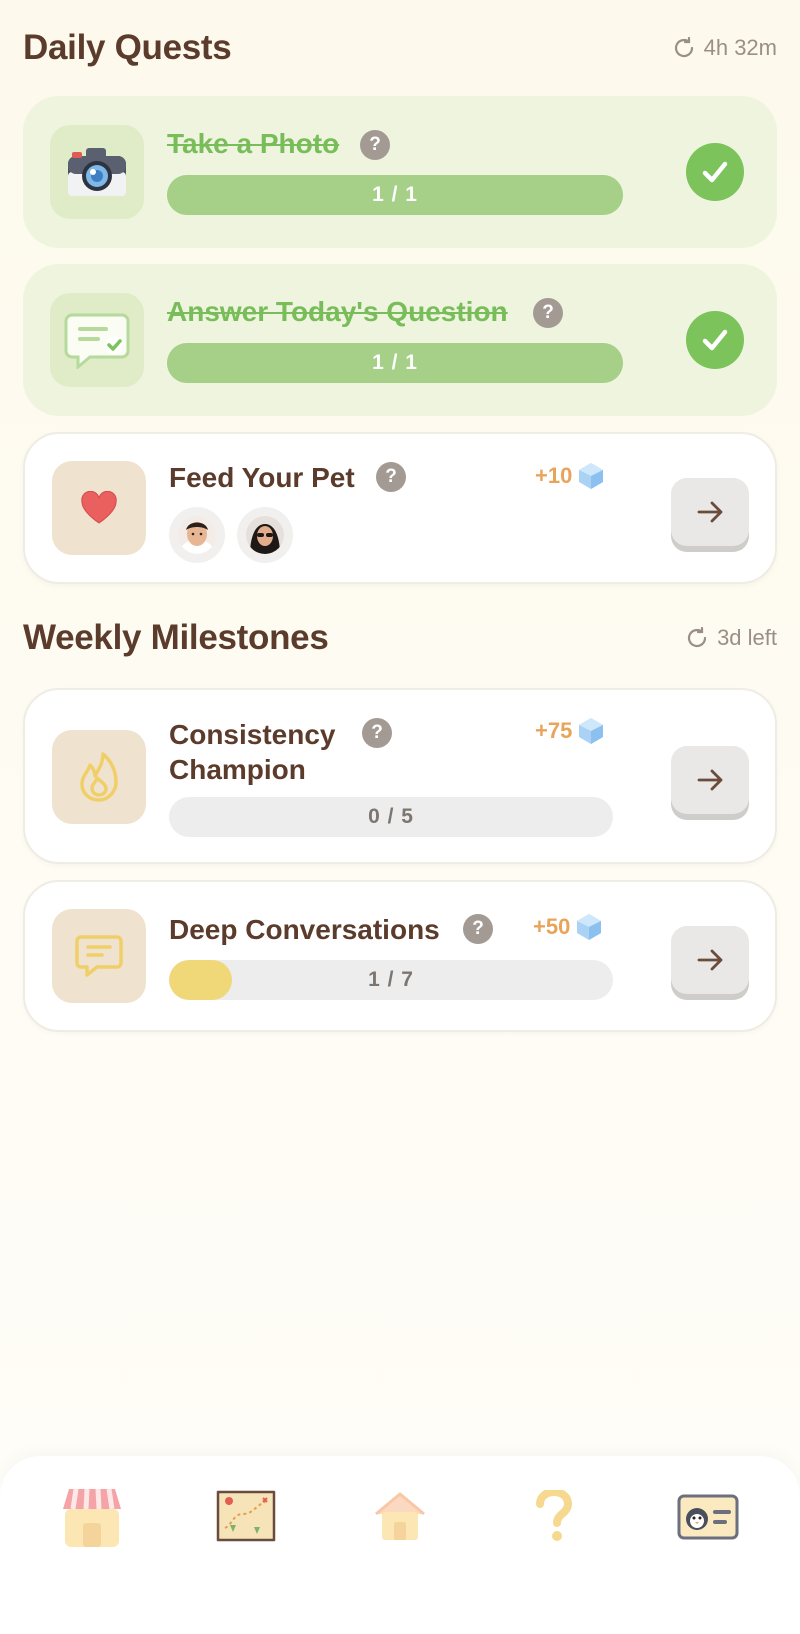 The image size is (800, 1634). Describe the element at coordinates (99, 777) in the screenshot. I see `flame-icon` at that location.